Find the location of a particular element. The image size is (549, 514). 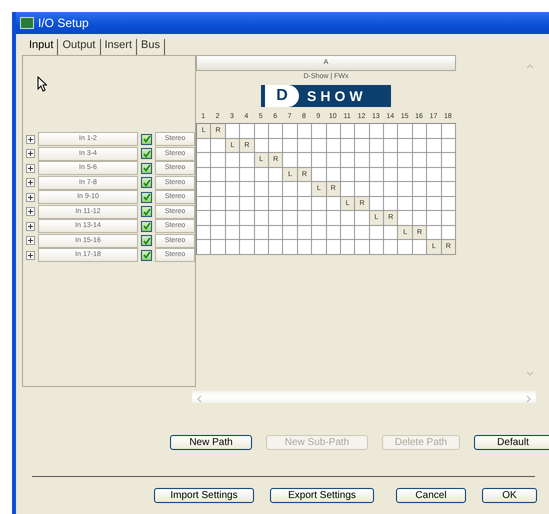

path-button: New Path is located at coordinates (211, 442).